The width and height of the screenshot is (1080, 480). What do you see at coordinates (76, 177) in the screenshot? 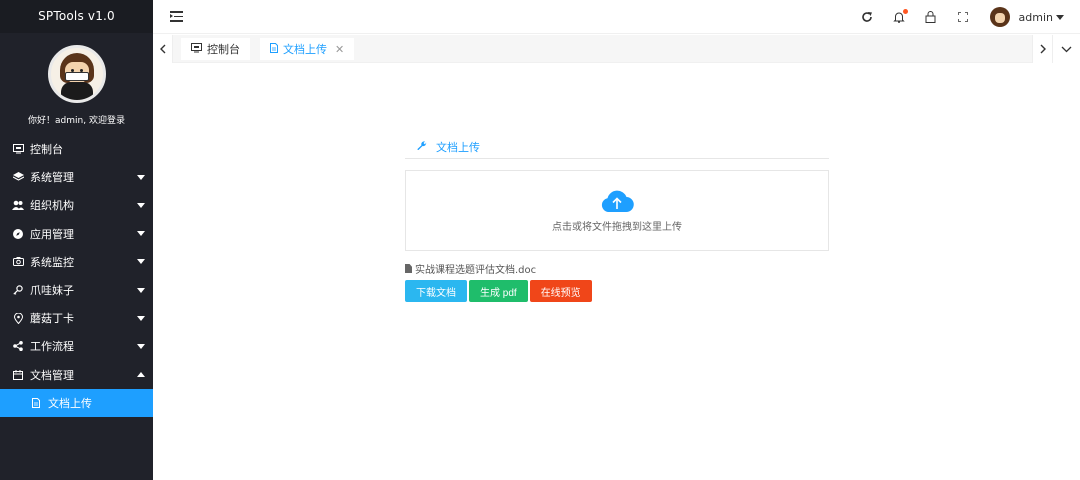
I see `sidebar-item-system: 系统管理` at bounding box center [76, 177].